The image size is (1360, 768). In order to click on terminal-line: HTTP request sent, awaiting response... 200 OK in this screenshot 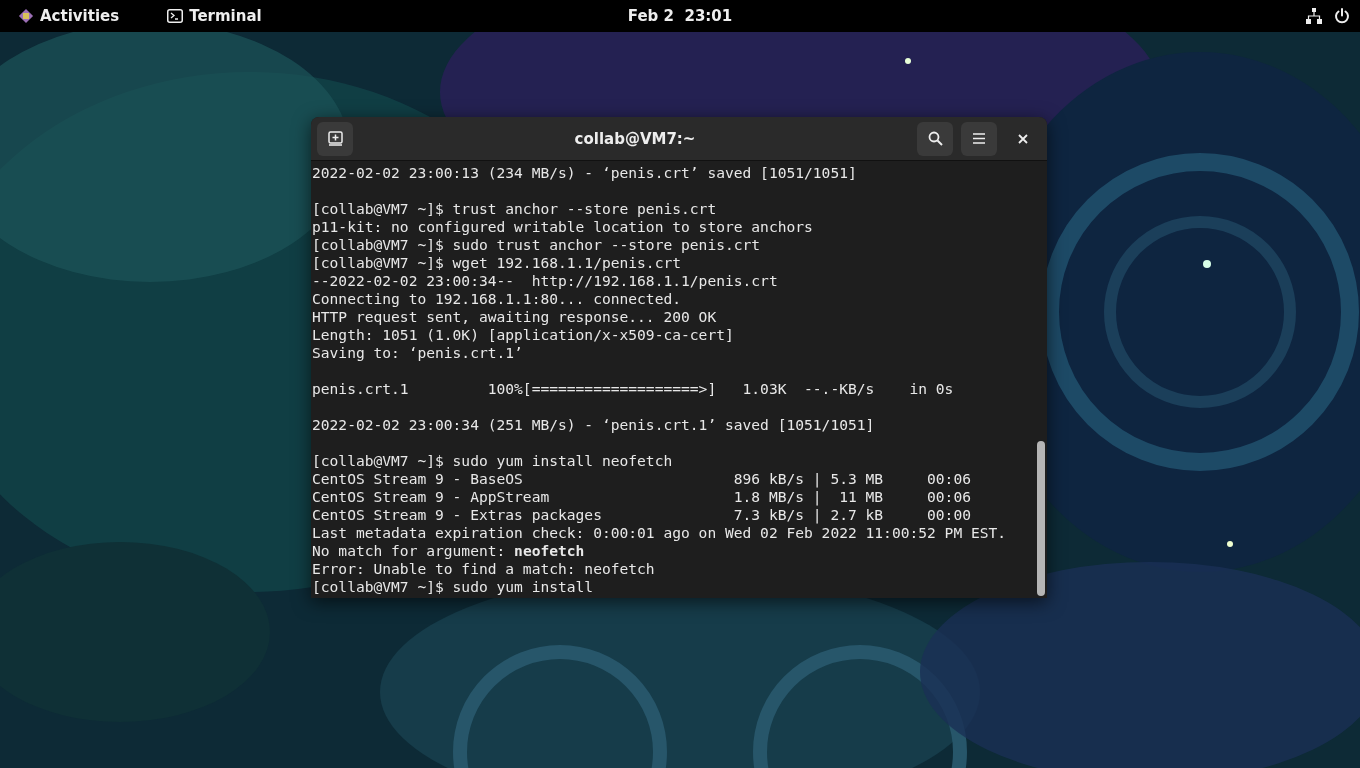, I will do `click(515, 317)`.